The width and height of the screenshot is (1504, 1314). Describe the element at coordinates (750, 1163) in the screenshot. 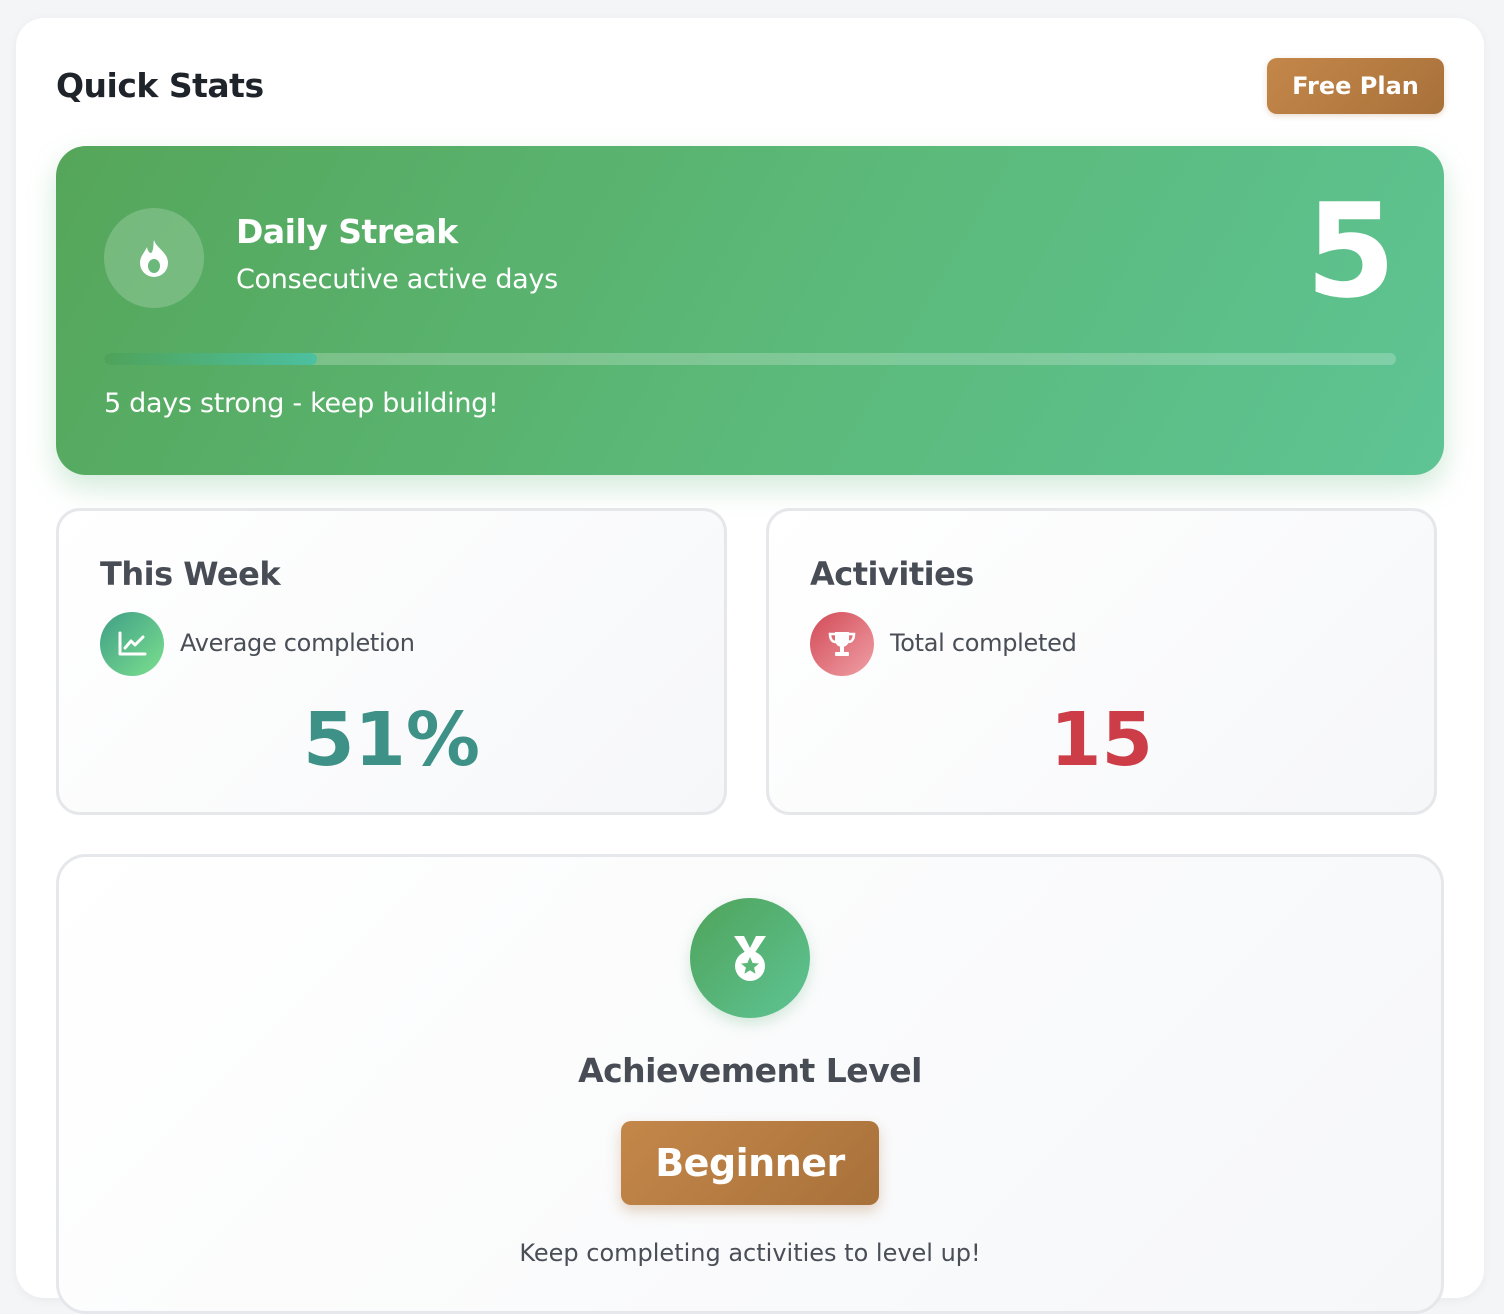

I see `level-badge: Beginner` at that location.